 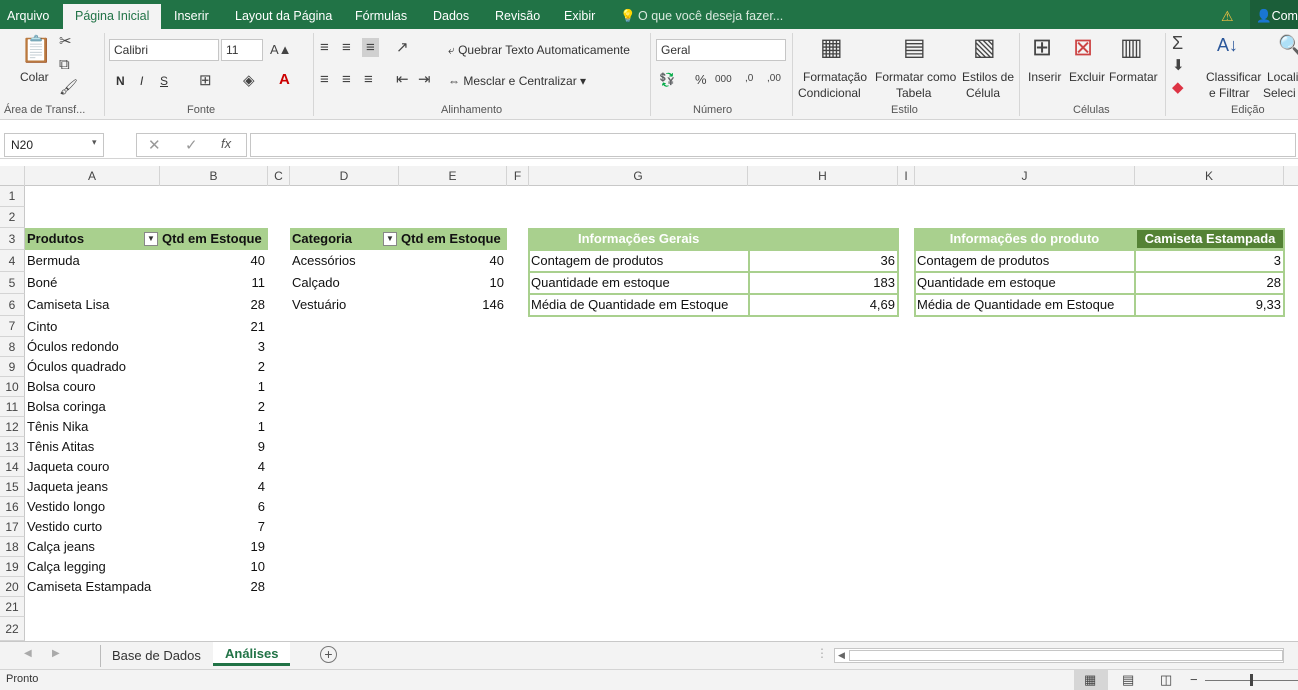 What do you see at coordinates (984, 48) in the screenshot?
I see `cell-styles-icon: ▧` at bounding box center [984, 48].